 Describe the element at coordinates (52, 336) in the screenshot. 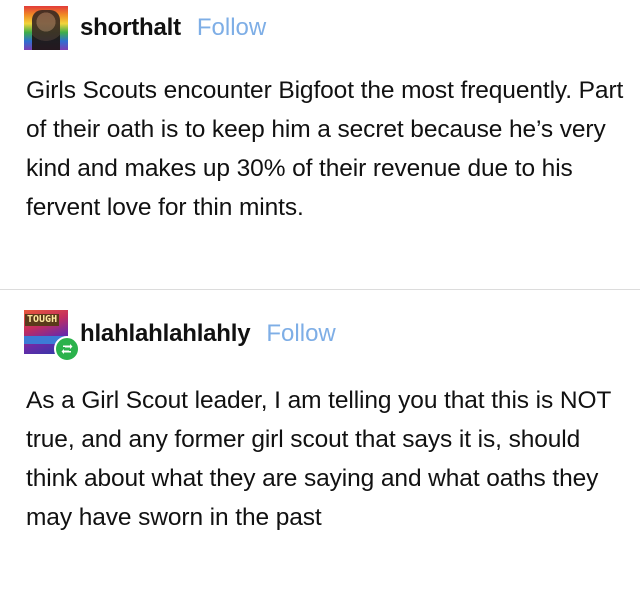

I see `avatar-wrapper: TOUGH` at that location.